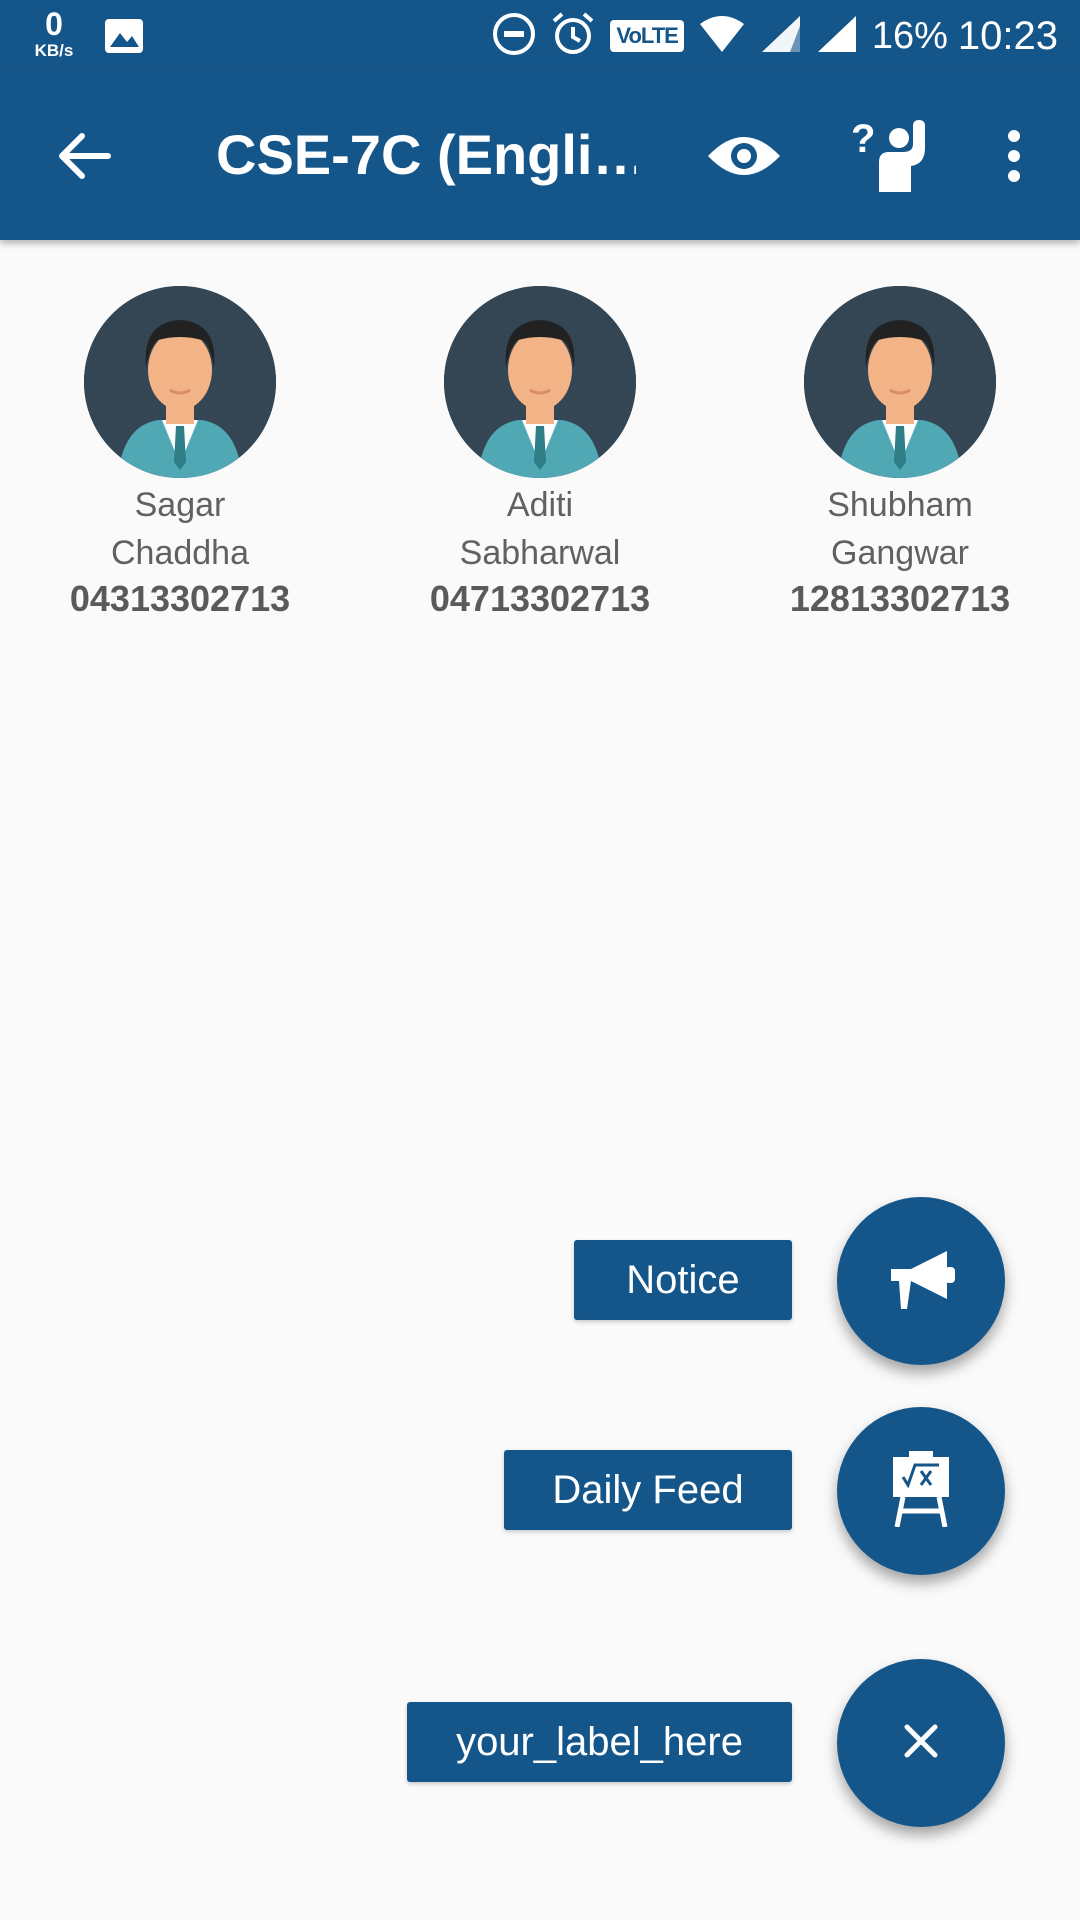 Image resolution: width=1080 pixels, height=1920 pixels. What do you see at coordinates (573, 36) in the screenshot?
I see `alarm-icon` at bounding box center [573, 36].